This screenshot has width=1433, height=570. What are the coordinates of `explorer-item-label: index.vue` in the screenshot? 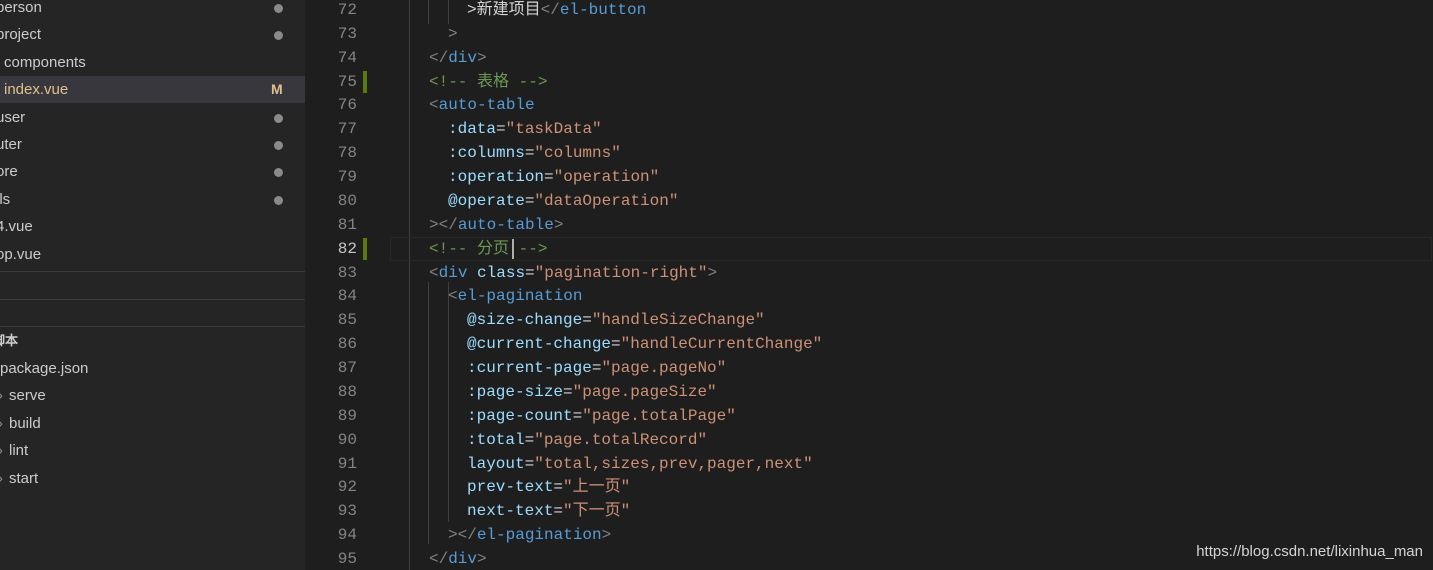 It's located at (36, 89).